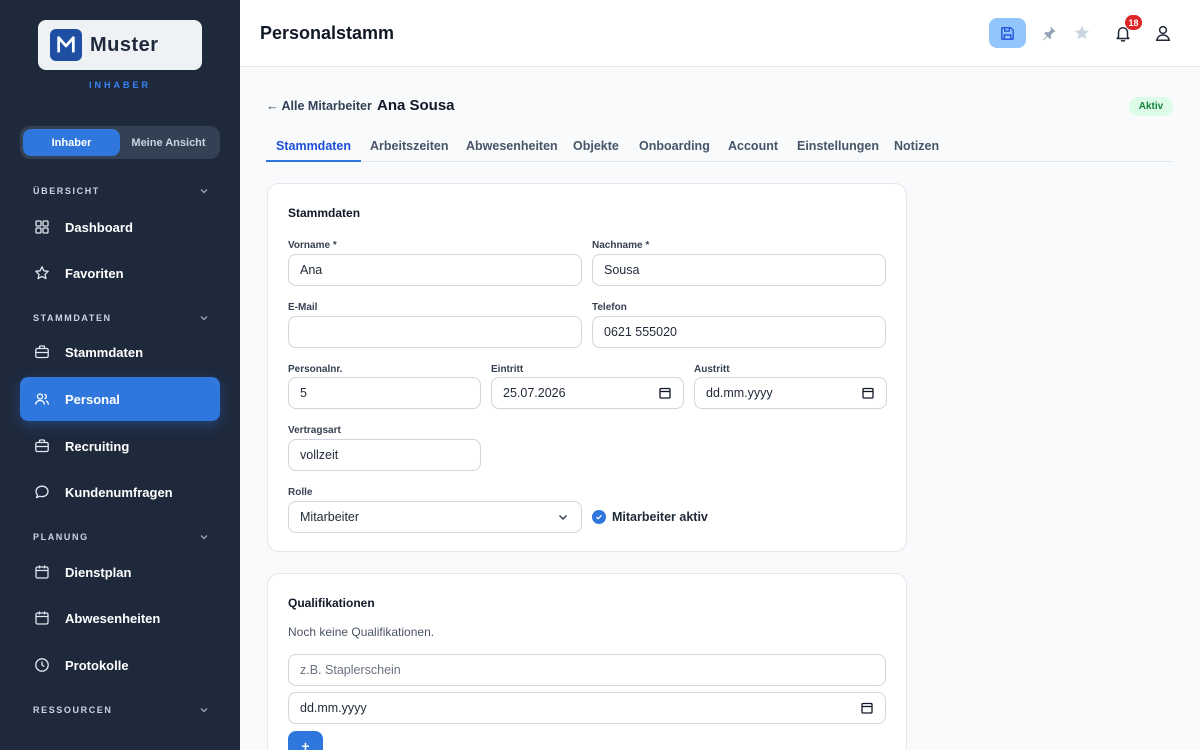 The width and height of the screenshot is (1200, 750). I want to click on add-qualification-button: +, so click(305, 740).